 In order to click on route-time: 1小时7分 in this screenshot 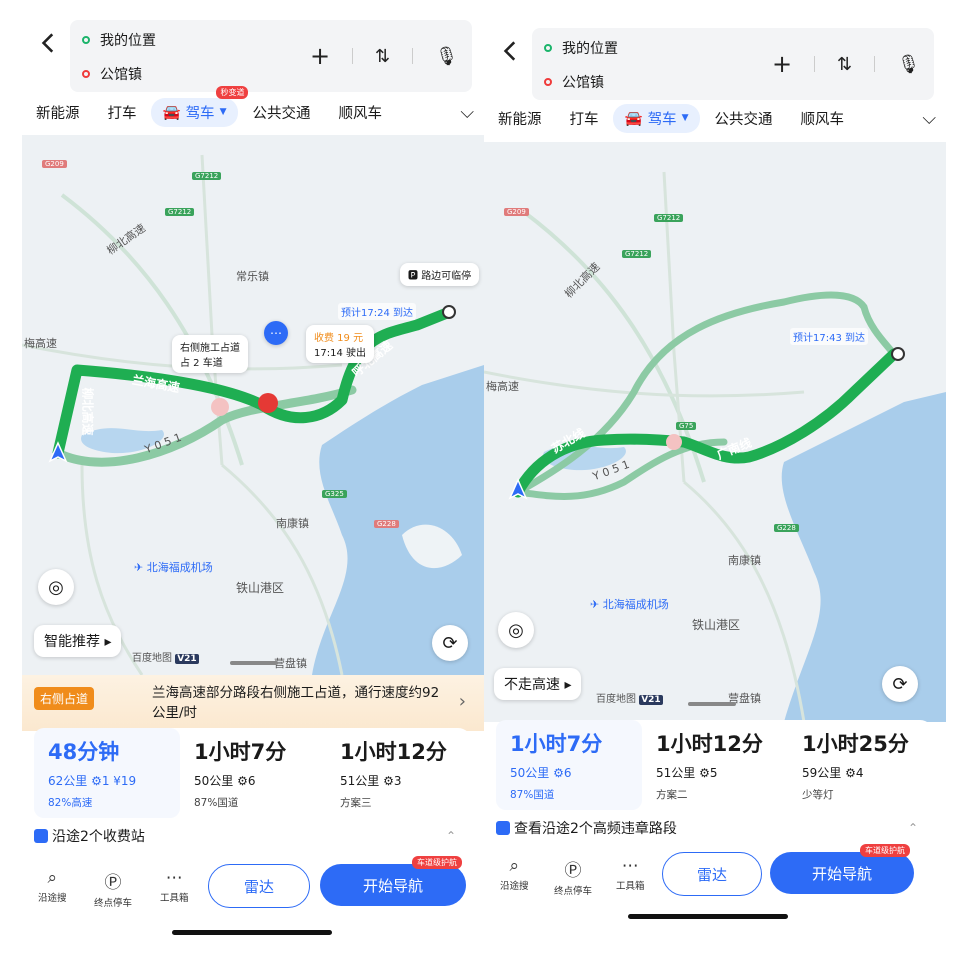, I will do `click(556, 744)`.